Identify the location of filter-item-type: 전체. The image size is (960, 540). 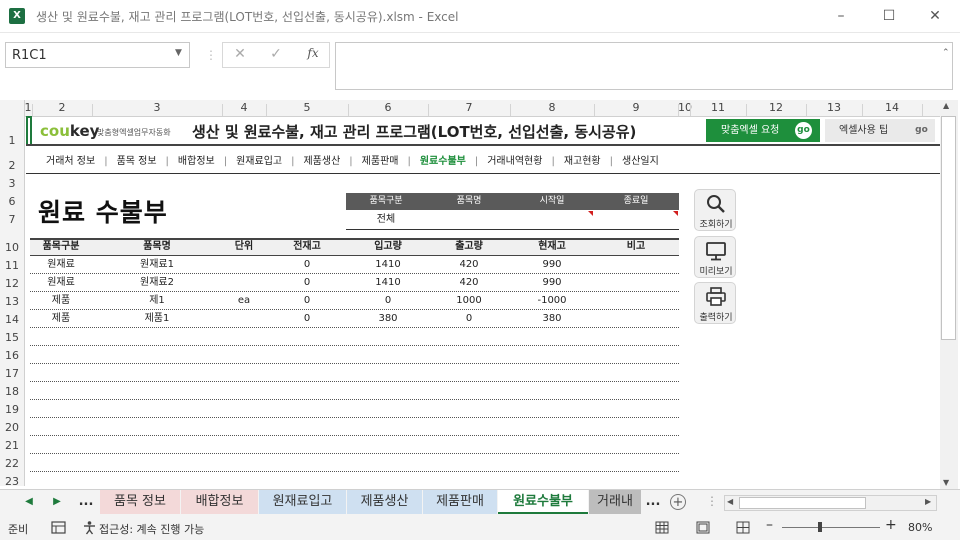
(386, 219).